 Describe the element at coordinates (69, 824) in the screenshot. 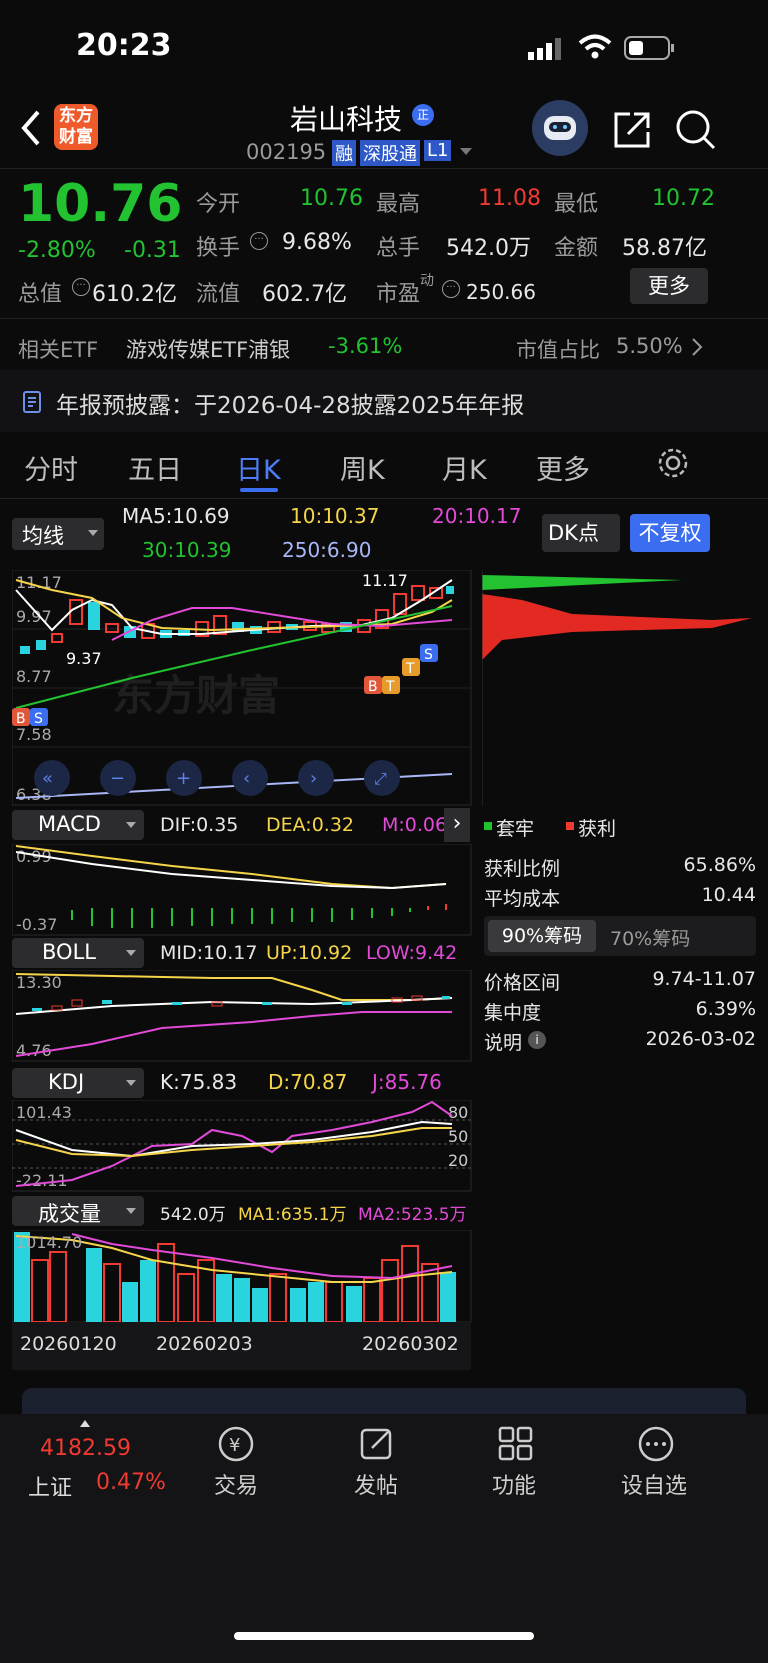

I see `macd-select-label: MACD` at that location.